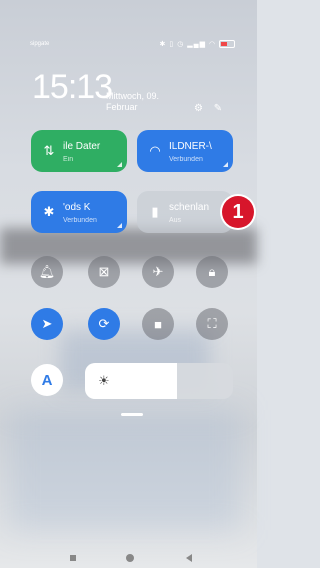 The image size is (320, 568). I want to click on toggle-scanner: ⛶, so click(212, 324).